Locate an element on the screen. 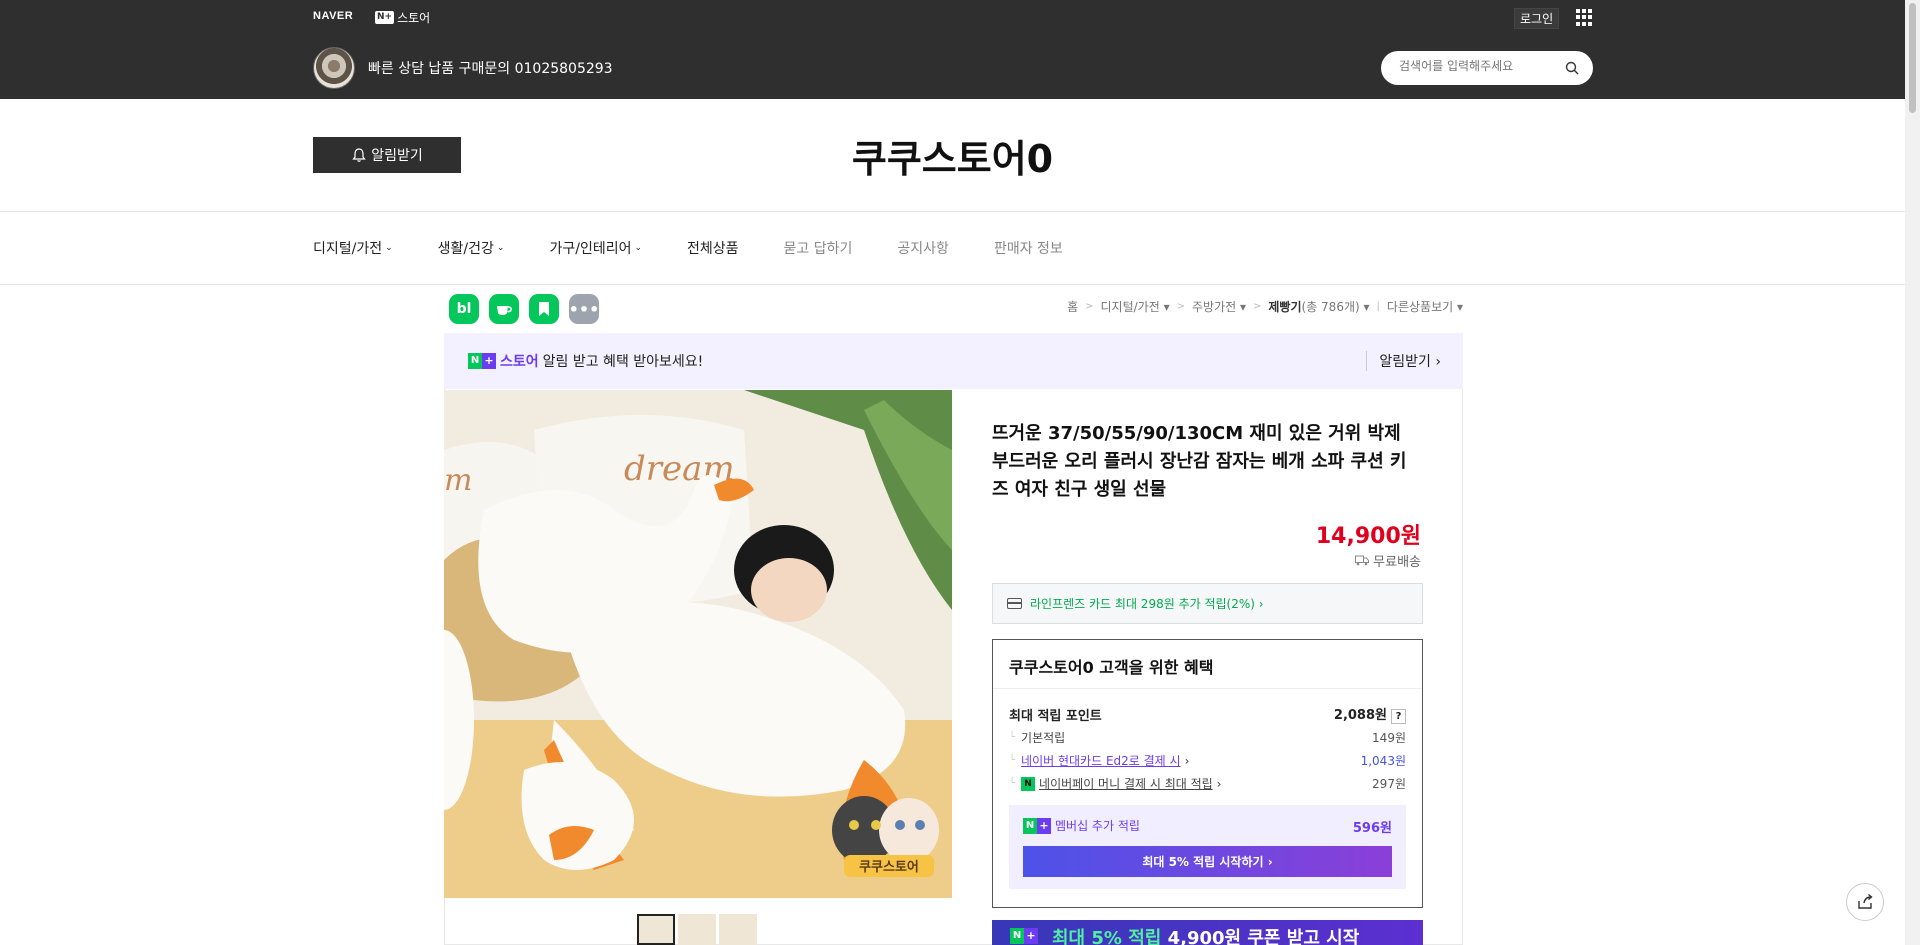  scrollbar-thumb is located at coordinates (1912, 58).